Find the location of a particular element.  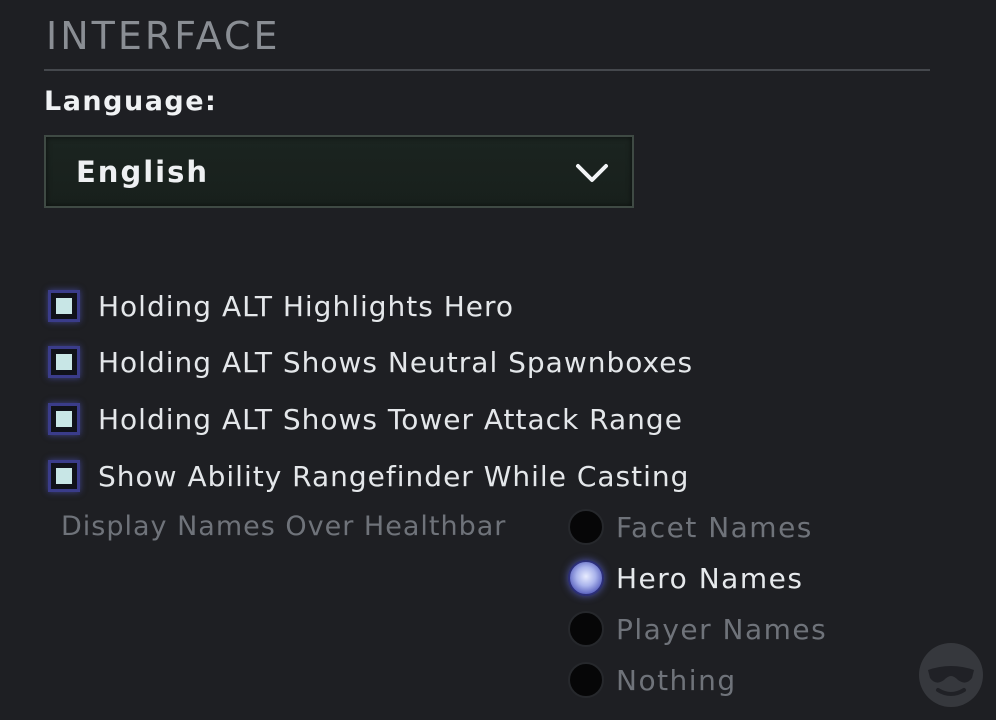

display-names-label: Display Names Over Healthbar is located at coordinates (284, 526).